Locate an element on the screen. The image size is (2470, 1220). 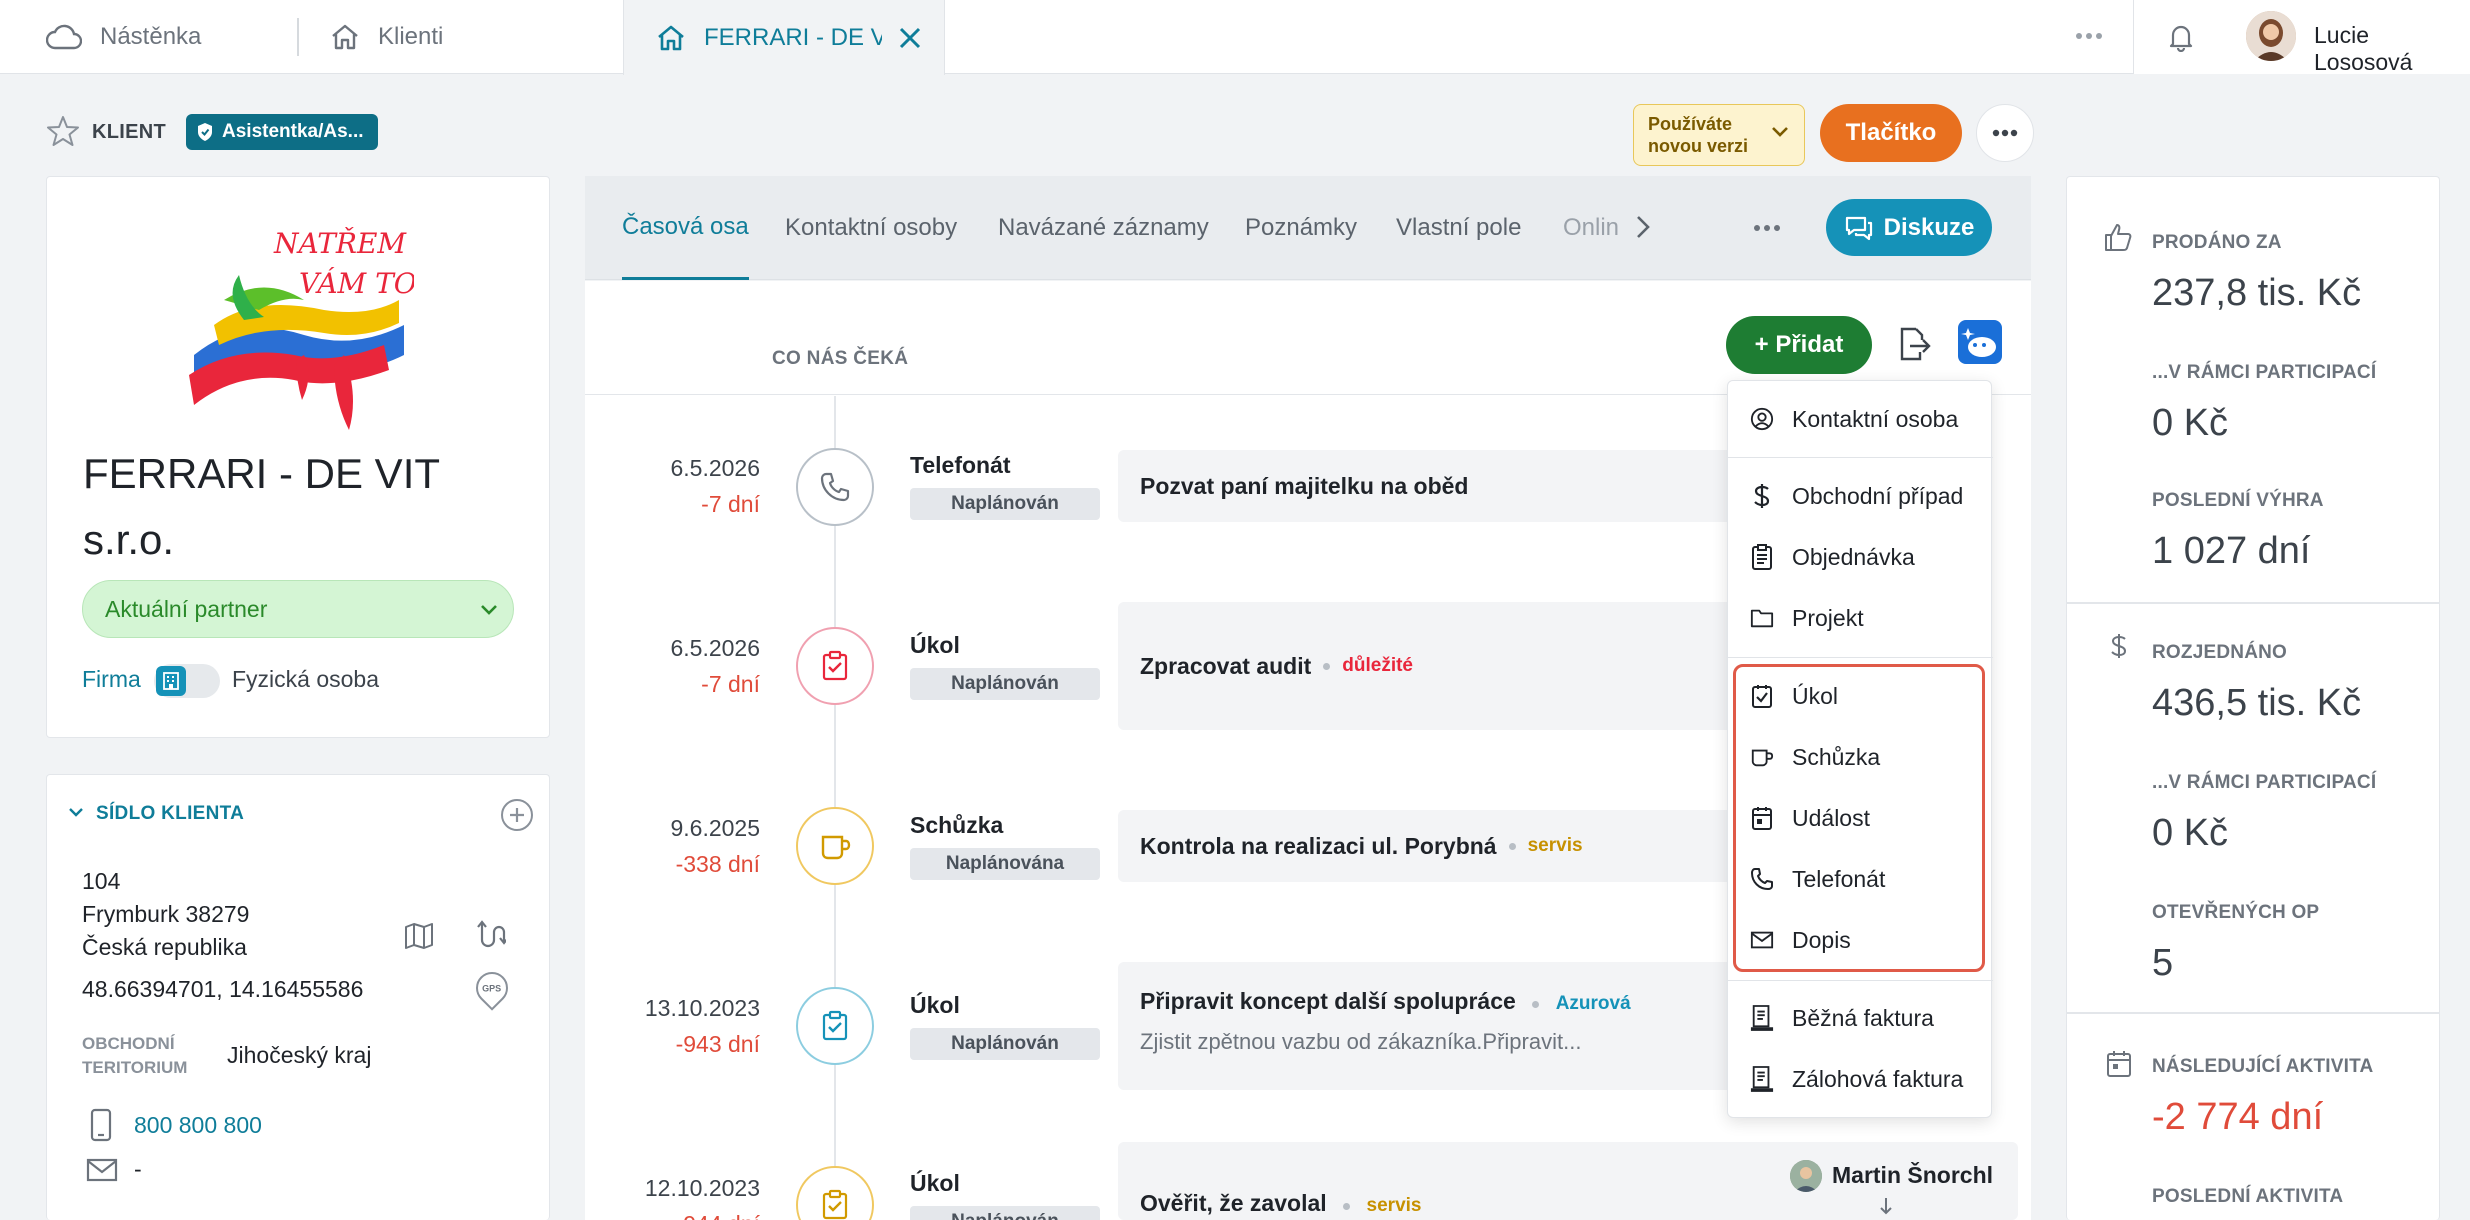
row-date-value: 13.10.2023 is located at coordinates (702, 1008).